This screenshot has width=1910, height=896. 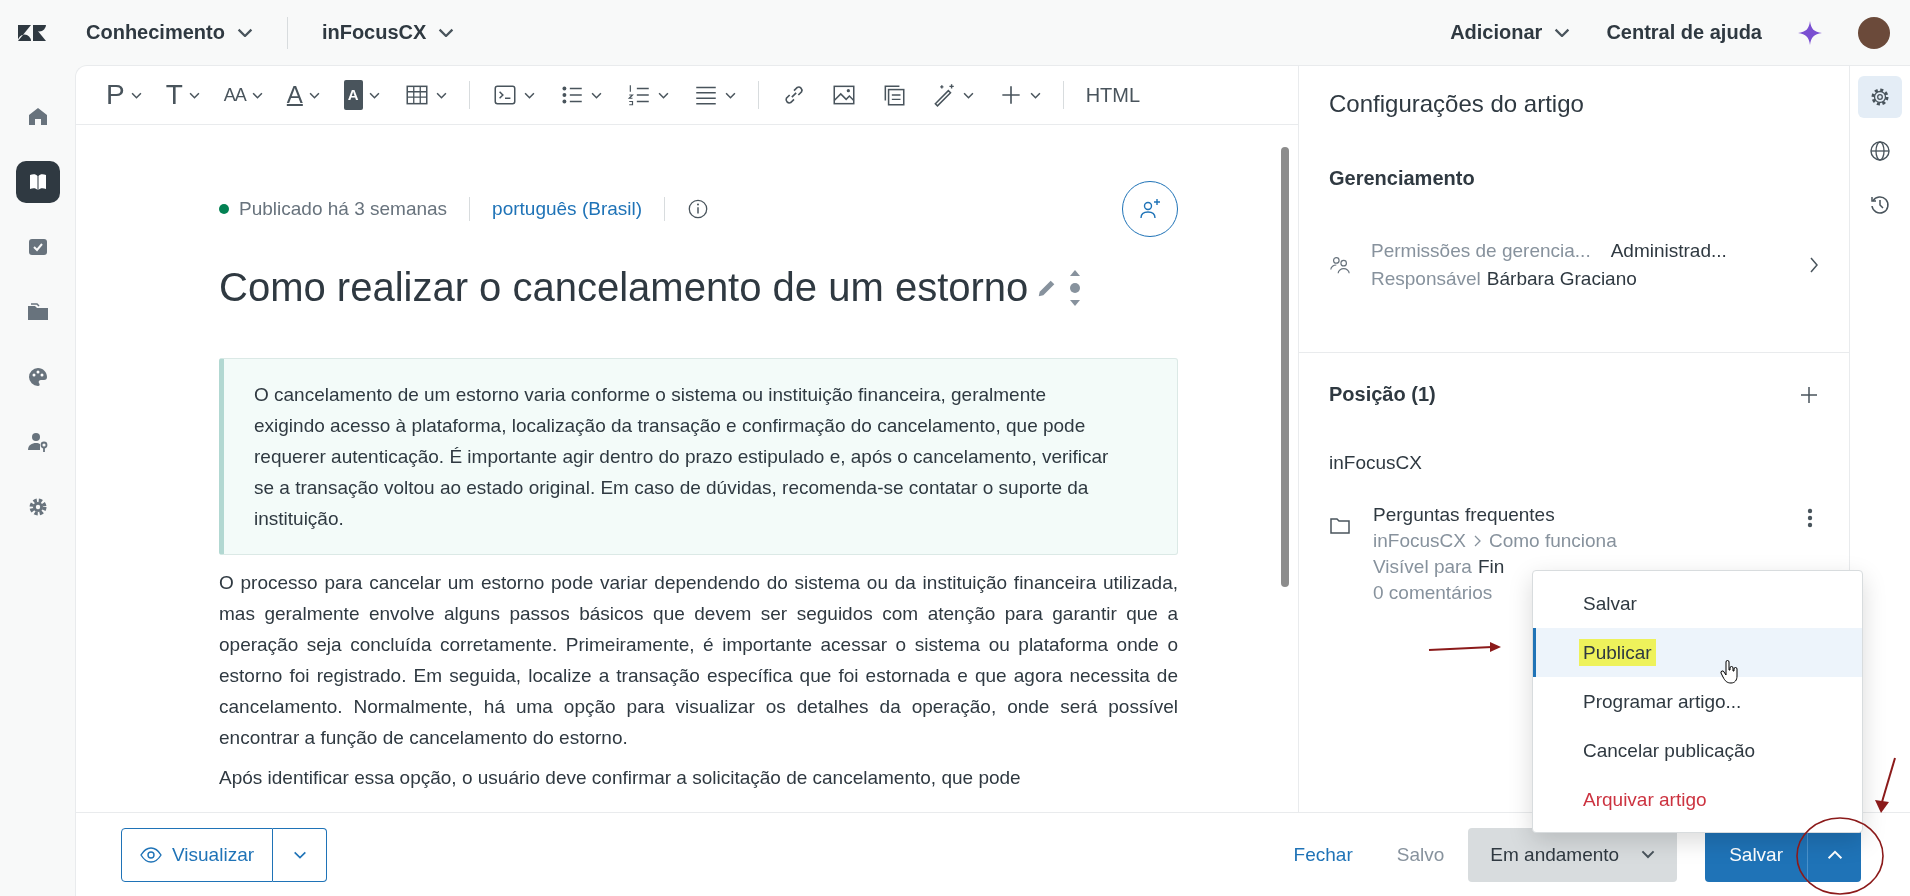 I want to click on breadcrumb-item: inFocusCX, so click(x=1419, y=541).